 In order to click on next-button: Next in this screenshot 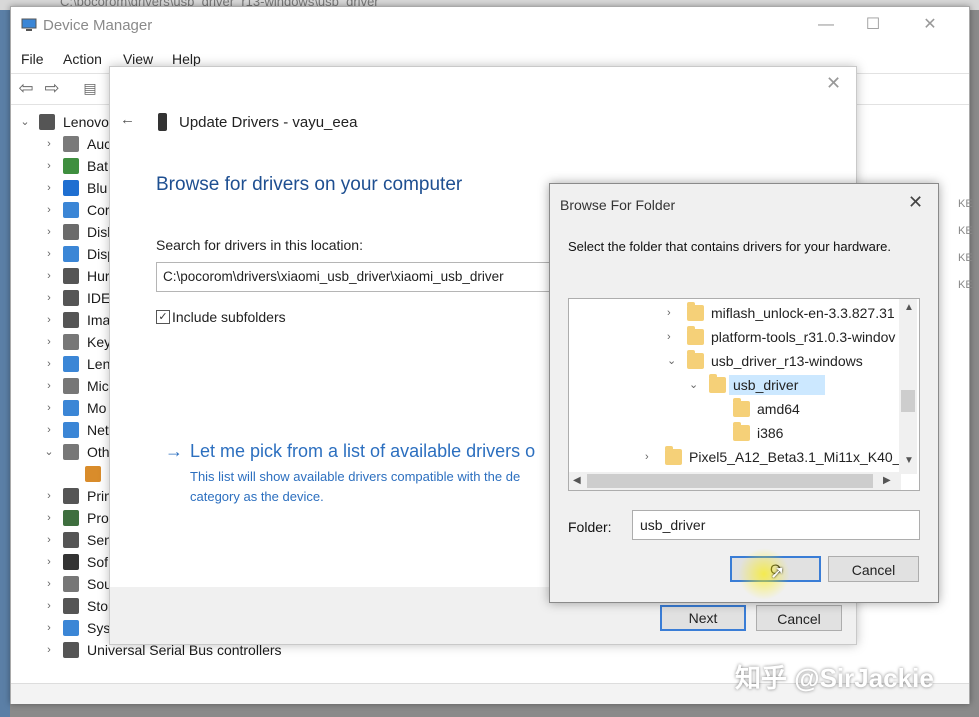, I will do `click(703, 618)`.